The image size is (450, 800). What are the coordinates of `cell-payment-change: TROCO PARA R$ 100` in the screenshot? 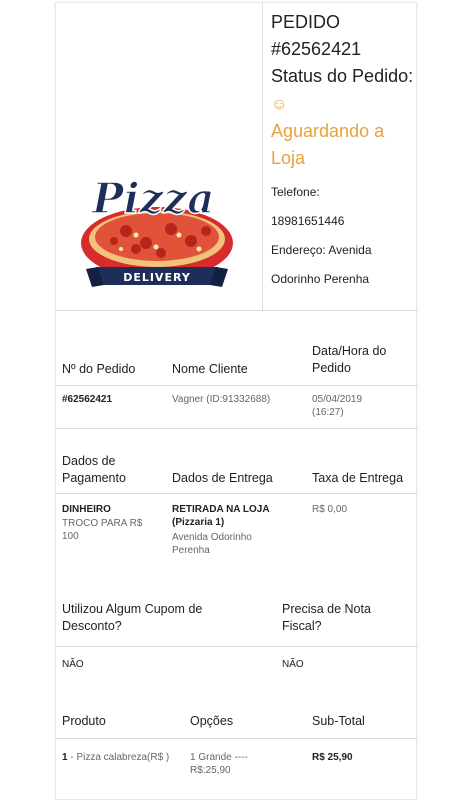 It's located at (102, 530).